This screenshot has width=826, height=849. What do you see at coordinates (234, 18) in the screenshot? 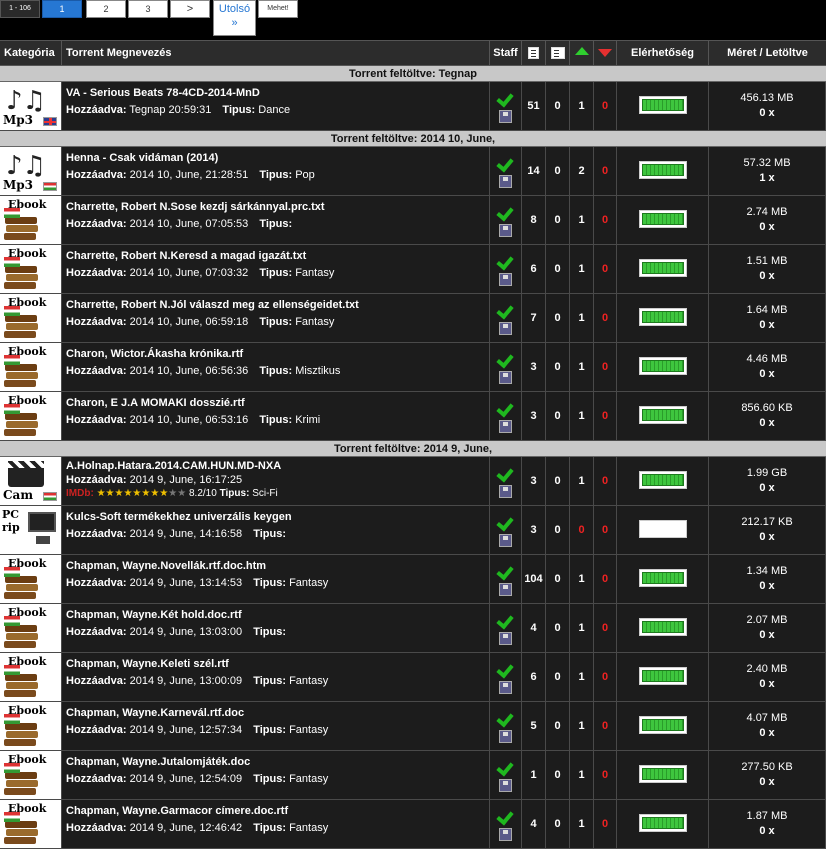
I see `last-page-button: Utolsó »` at bounding box center [234, 18].